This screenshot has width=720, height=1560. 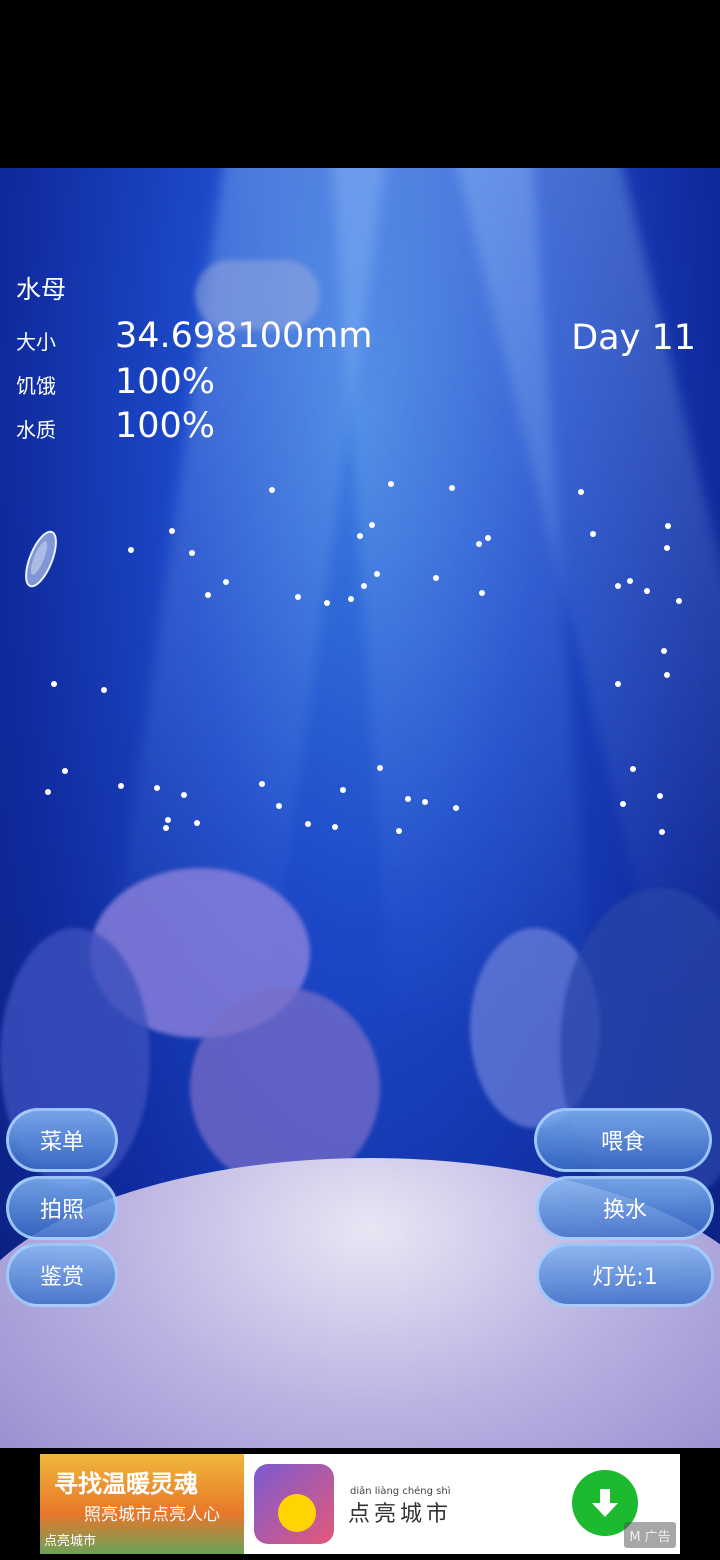 What do you see at coordinates (70, 1541) in the screenshot?
I see `ad-small-text: 点亮城市` at bounding box center [70, 1541].